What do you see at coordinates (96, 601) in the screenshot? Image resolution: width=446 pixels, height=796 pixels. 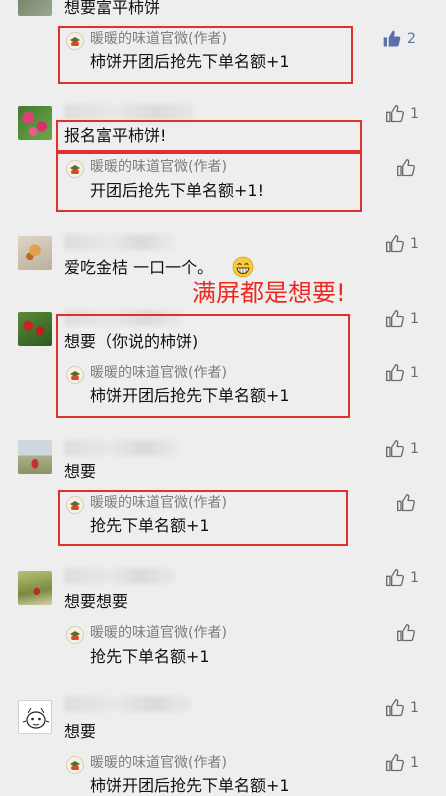 I see `comment-text: 想要想要` at bounding box center [96, 601].